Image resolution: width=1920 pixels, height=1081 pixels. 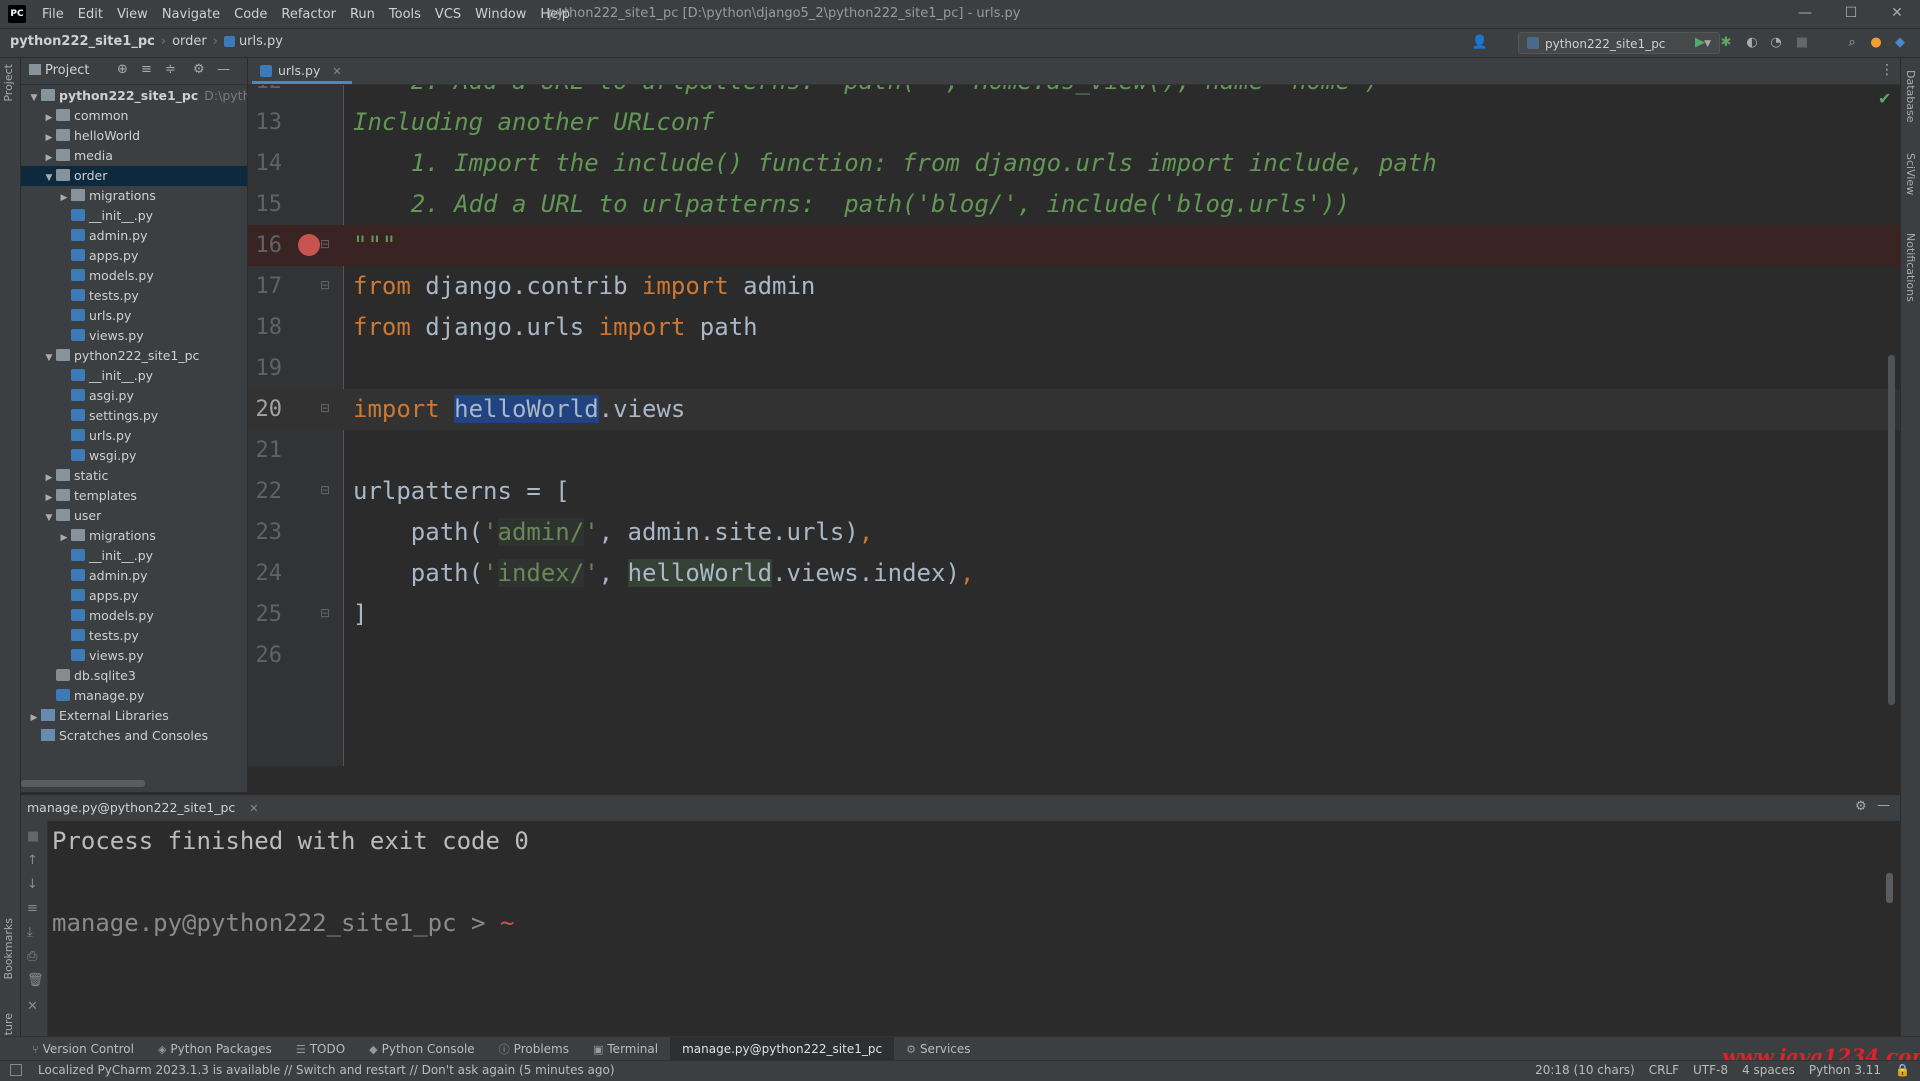 I want to click on line-separator: CRLF, so click(x=1664, y=1070).